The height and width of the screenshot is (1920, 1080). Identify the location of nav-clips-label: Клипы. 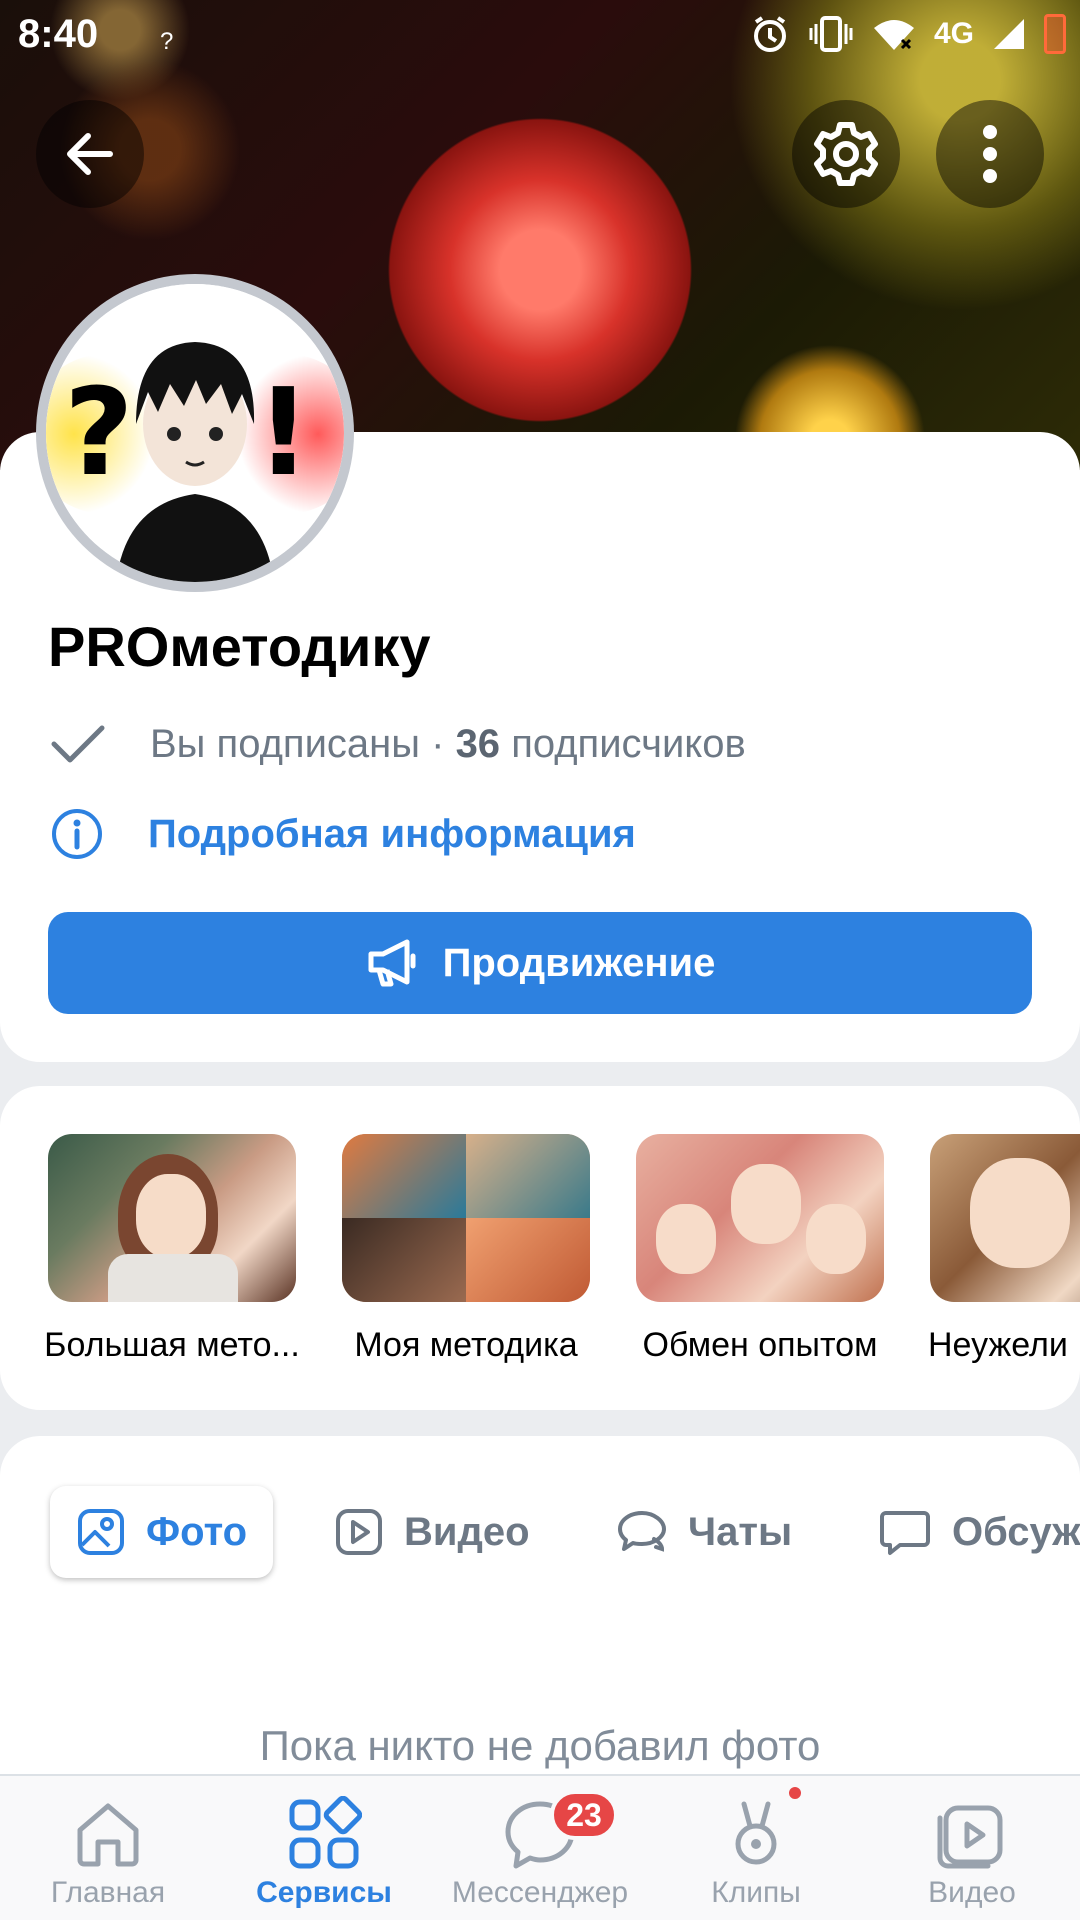
(756, 1892).